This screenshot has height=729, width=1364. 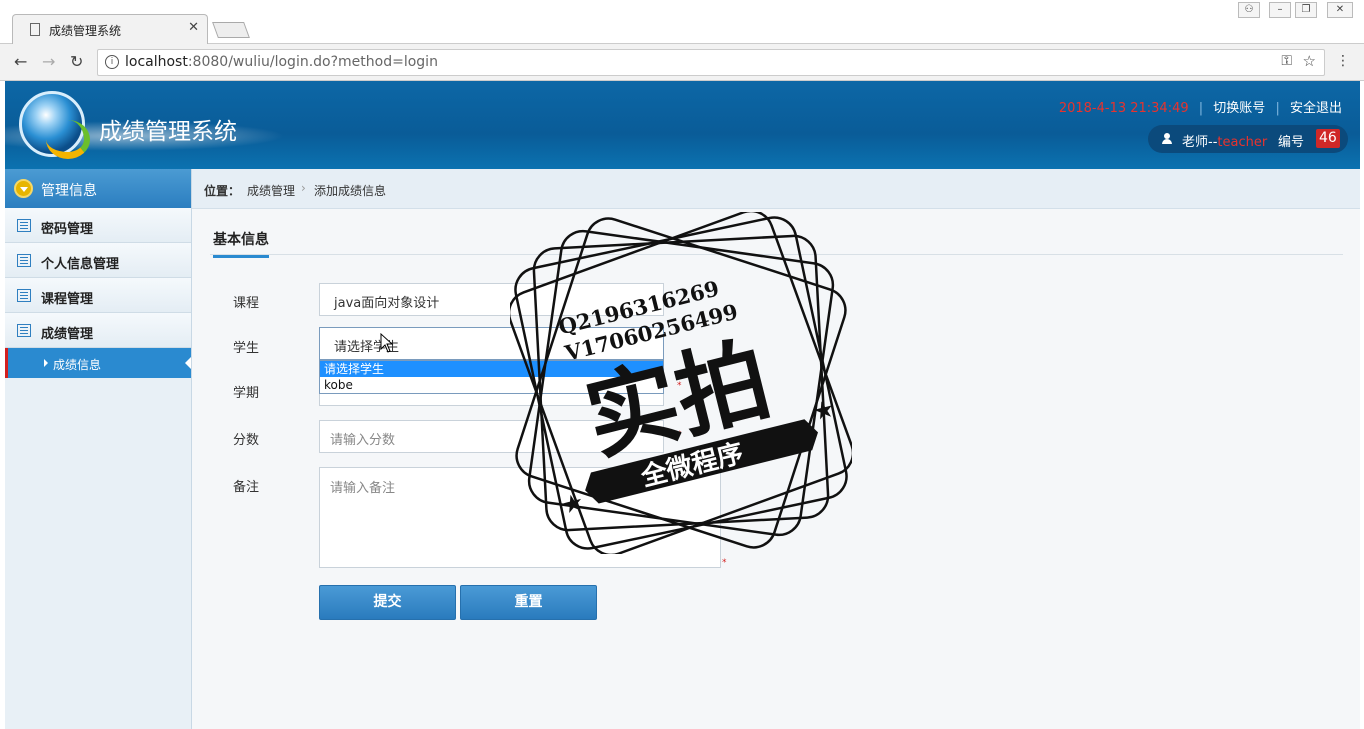 What do you see at coordinates (222, 191) in the screenshot?
I see `breadcrumb-label: 位置：` at bounding box center [222, 191].